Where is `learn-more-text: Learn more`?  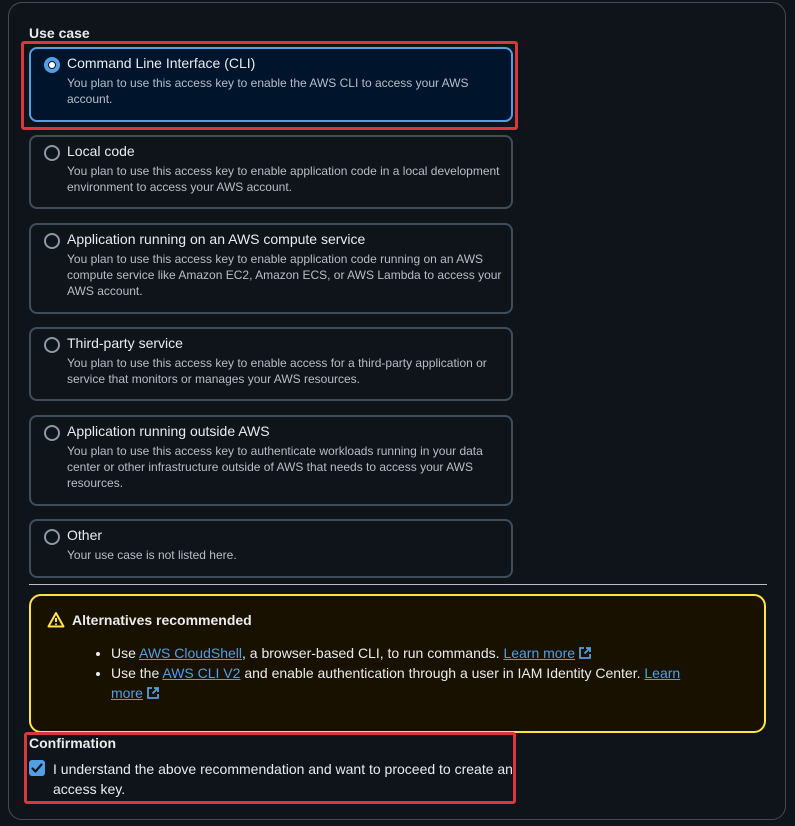
learn-more-text: Learn more is located at coordinates (539, 653).